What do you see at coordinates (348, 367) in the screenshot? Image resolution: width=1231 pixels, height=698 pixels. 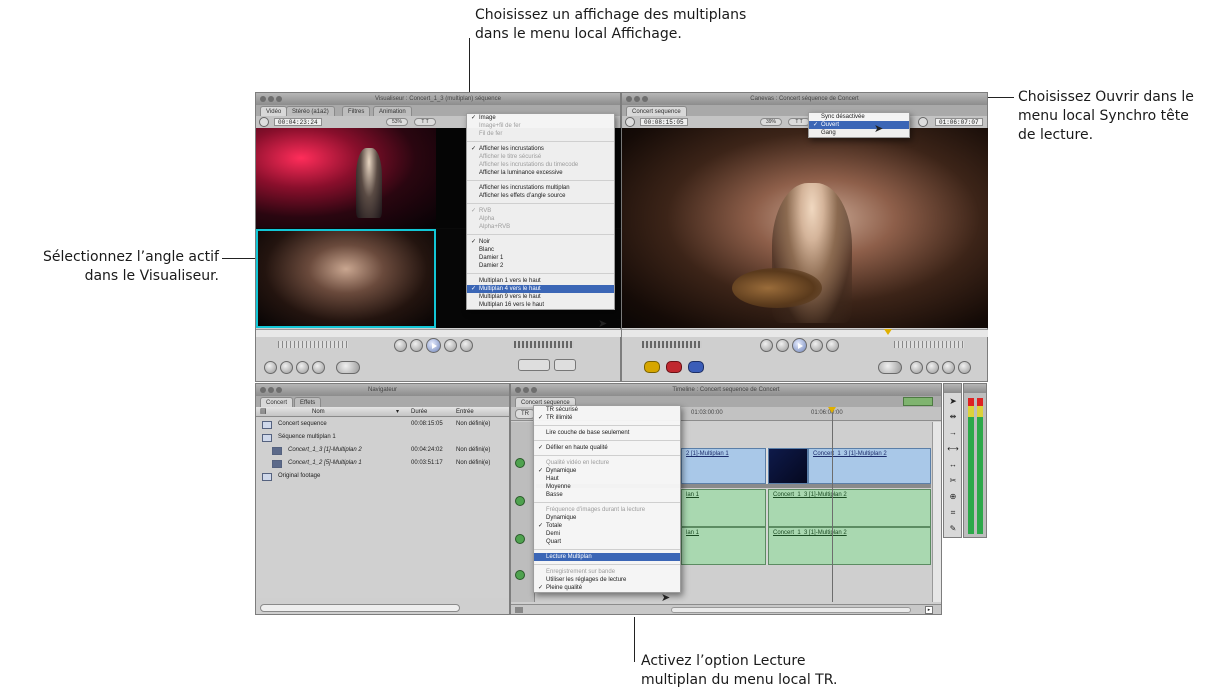 I see `mark-in-out-button` at bounding box center [348, 367].